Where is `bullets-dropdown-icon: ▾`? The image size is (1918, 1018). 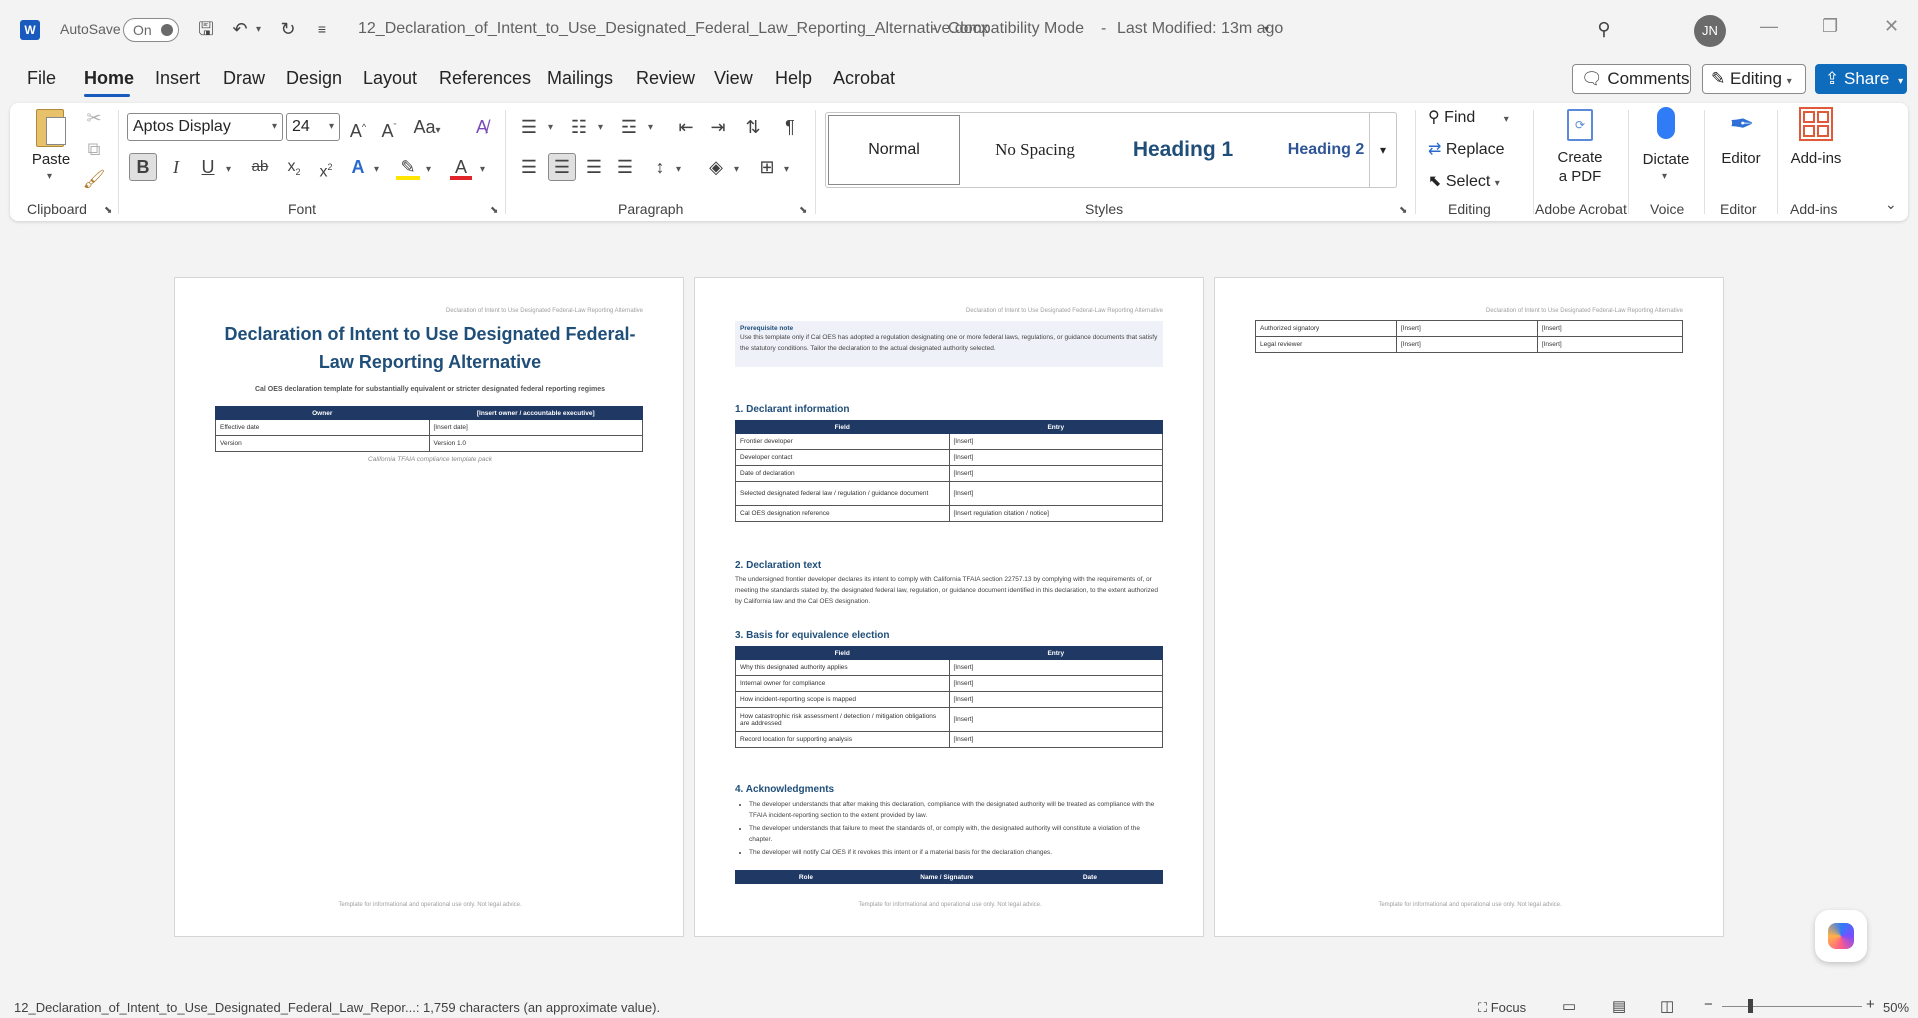
bullets-dropdown-icon: ▾ is located at coordinates (550, 127).